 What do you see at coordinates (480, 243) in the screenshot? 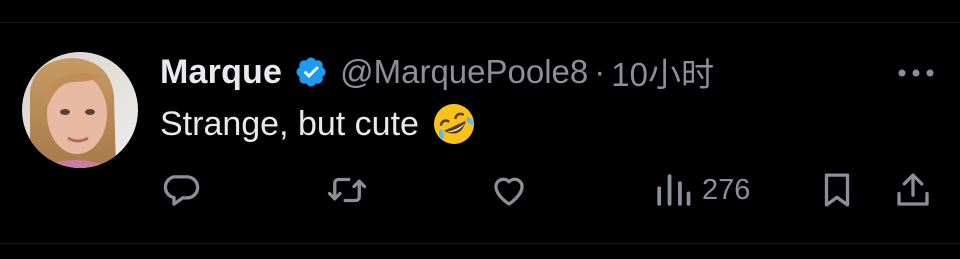
I see `bottom-divider` at bounding box center [480, 243].